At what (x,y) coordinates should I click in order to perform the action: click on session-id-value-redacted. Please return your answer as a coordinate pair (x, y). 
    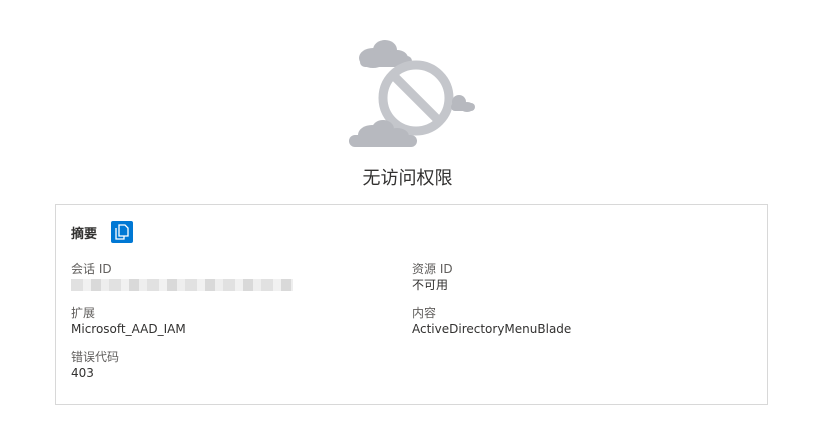
    Looking at the image, I should click on (182, 285).